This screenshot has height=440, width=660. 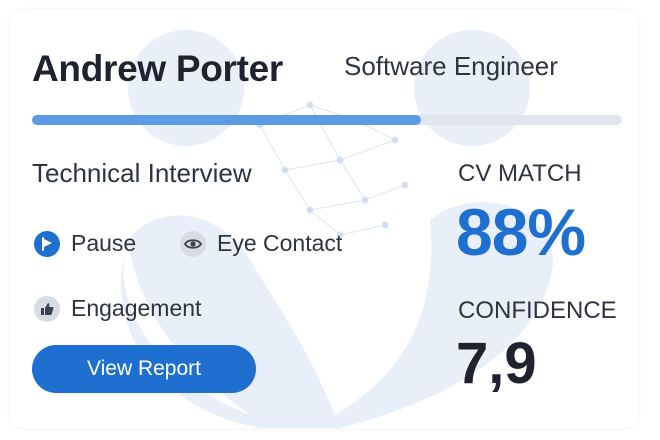 I want to click on interview-progress-bar, so click(x=327, y=120).